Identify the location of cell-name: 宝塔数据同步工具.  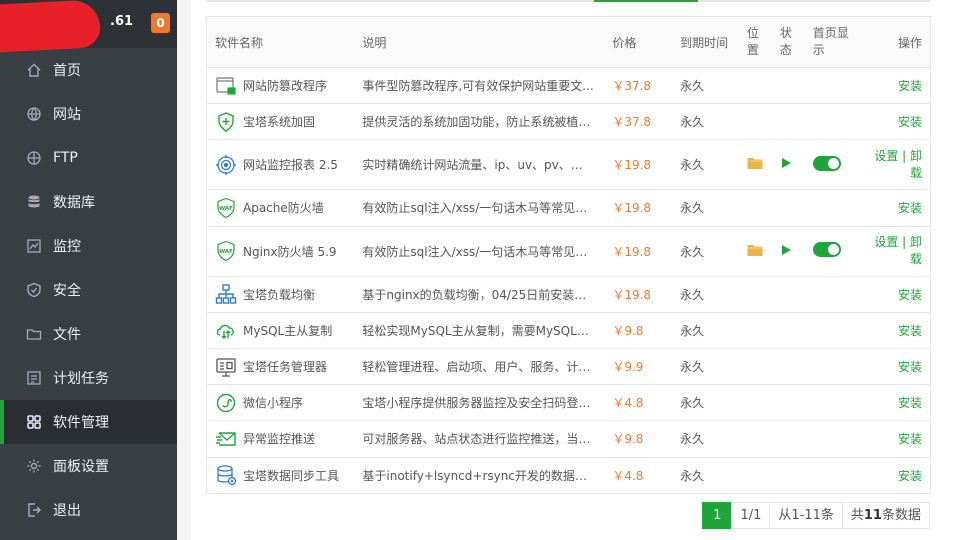
(280, 475).